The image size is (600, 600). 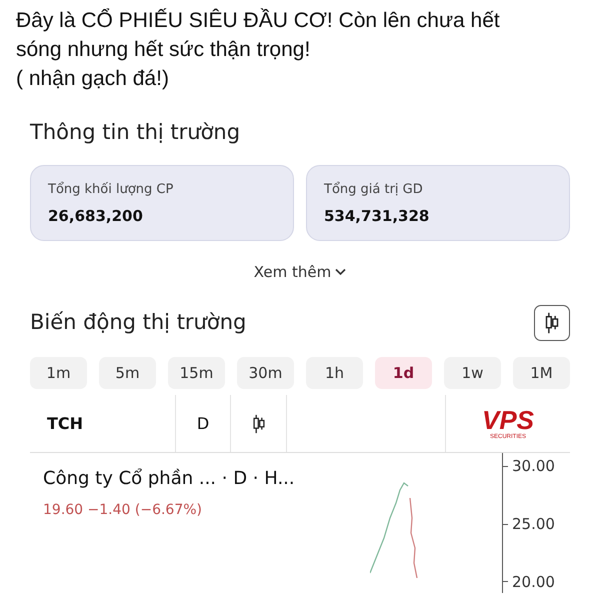 What do you see at coordinates (127, 373) in the screenshot?
I see `timeframe-tab: 5m` at bounding box center [127, 373].